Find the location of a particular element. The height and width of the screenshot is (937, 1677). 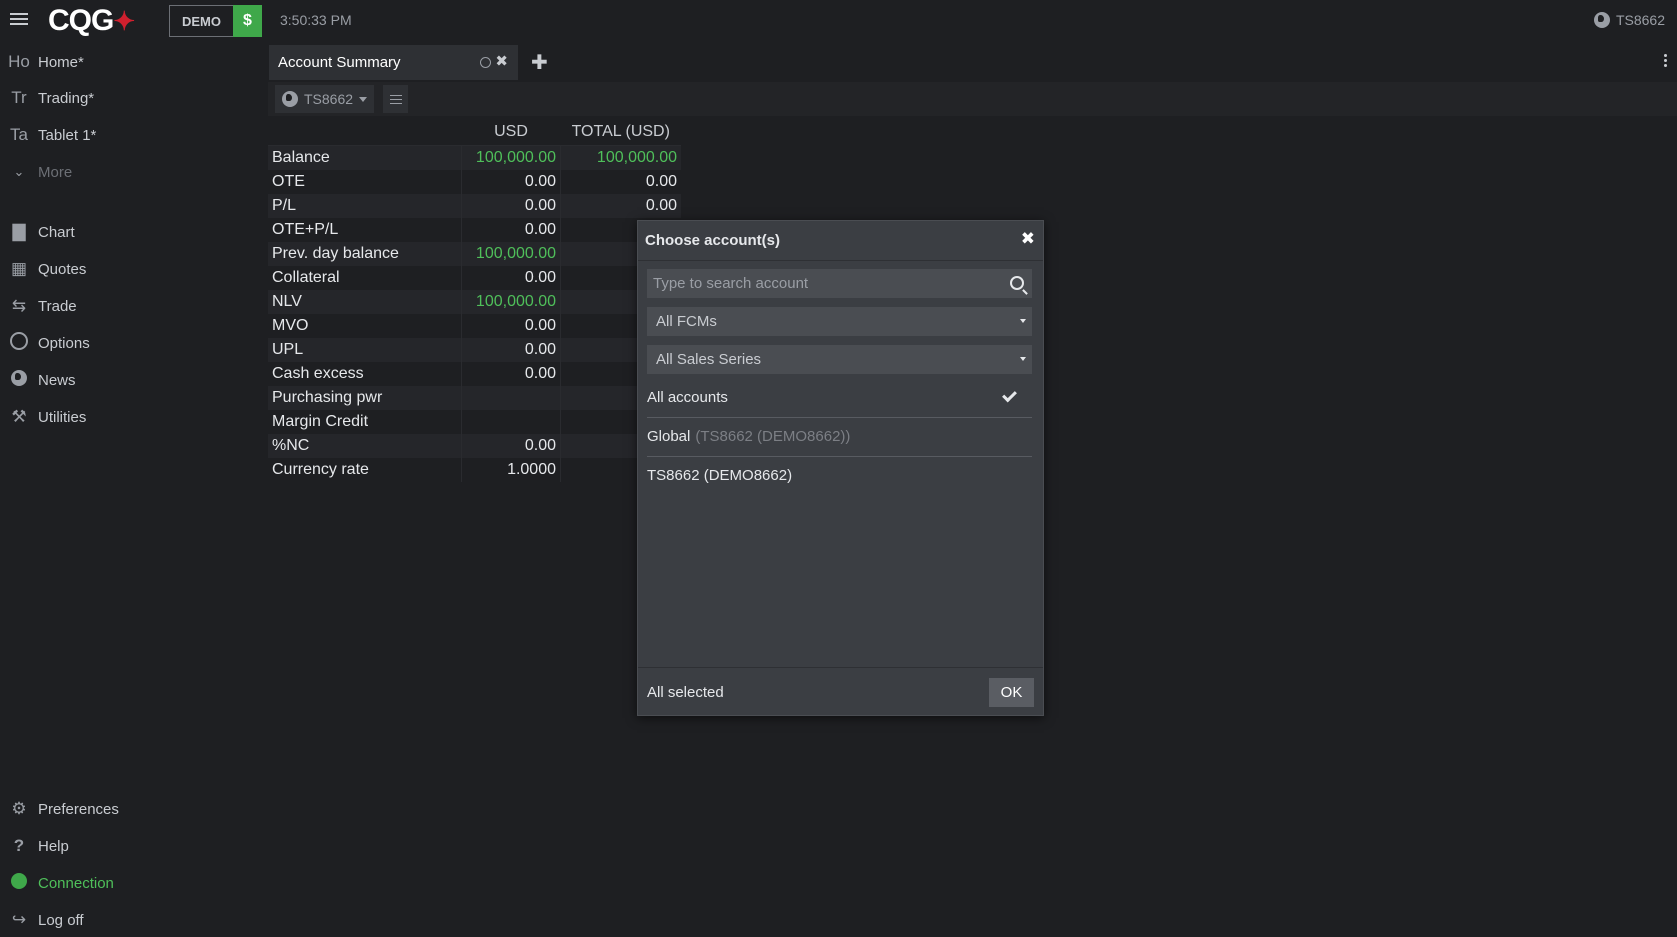

row-label: Balance is located at coordinates (365, 157).